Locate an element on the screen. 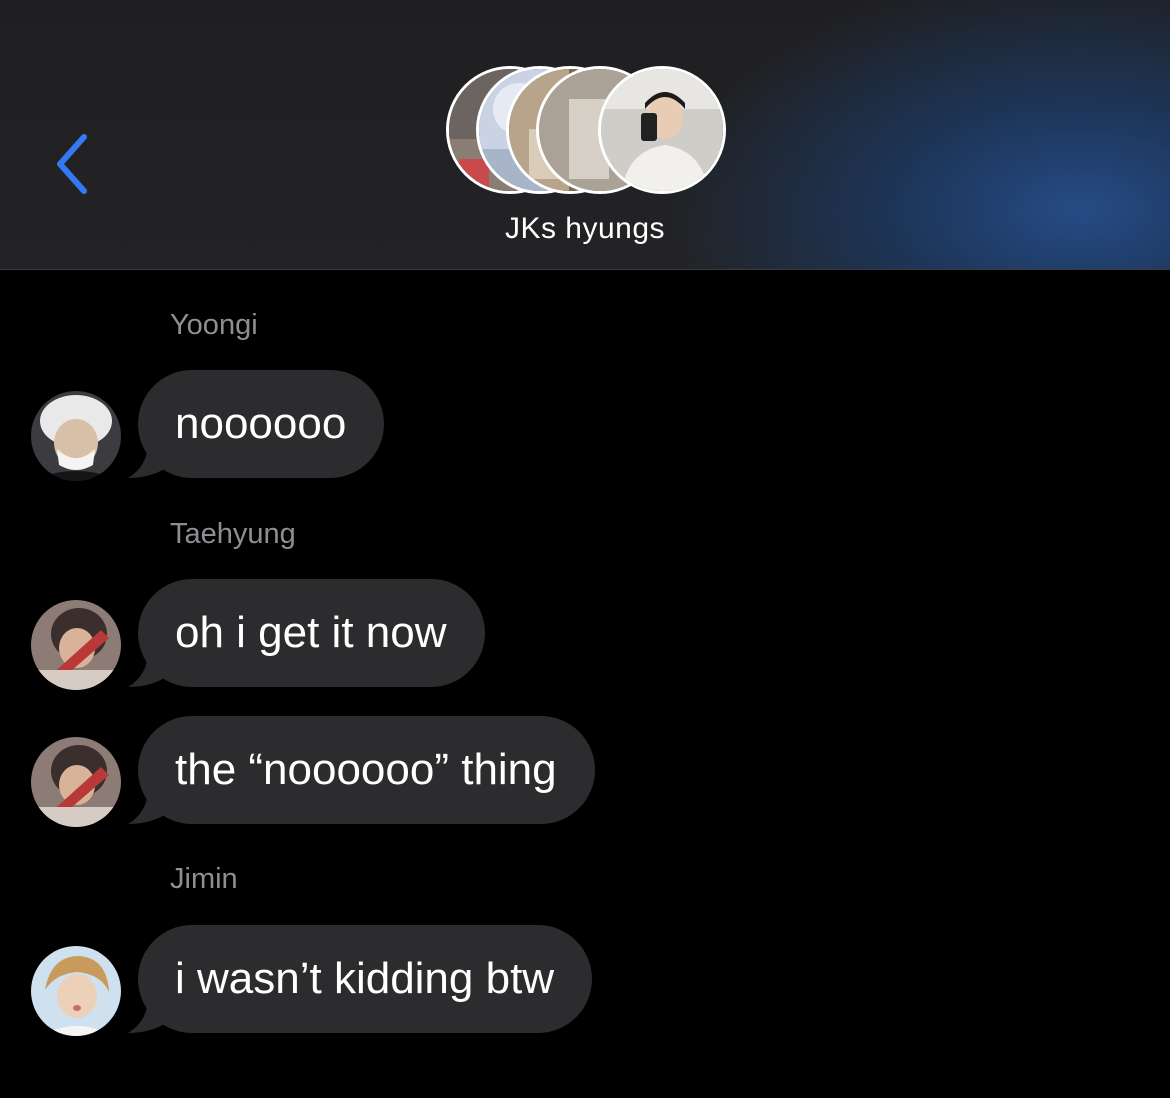 The height and width of the screenshot is (1098, 1170). group-title: JKs hyungs is located at coordinates (585, 229).